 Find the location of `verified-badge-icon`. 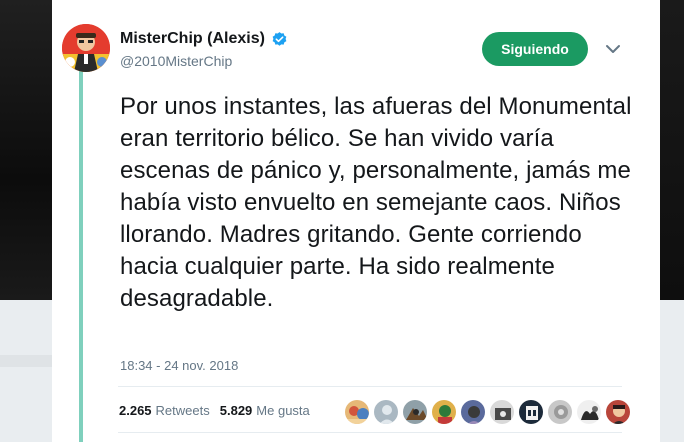

verified-badge-icon is located at coordinates (279, 38).